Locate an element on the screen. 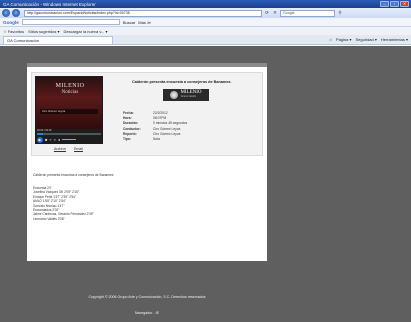  credit-line: Leonardo Valdés 2'08" is located at coordinates (49, 218).